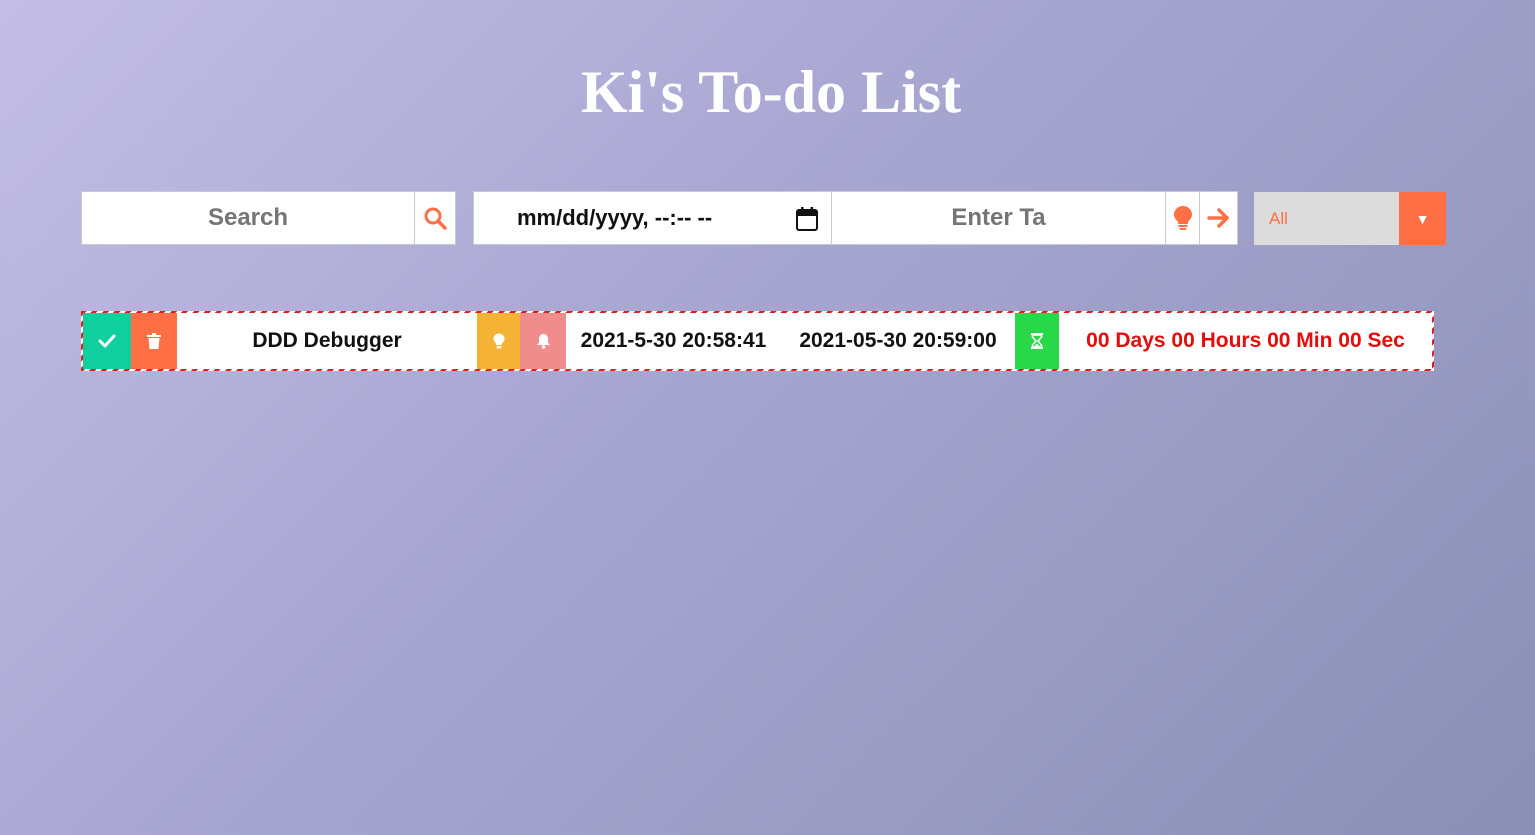  What do you see at coordinates (327, 340) in the screenshot?
I see `todo-text: DDD Debugger` at bounding box center [327, 340].